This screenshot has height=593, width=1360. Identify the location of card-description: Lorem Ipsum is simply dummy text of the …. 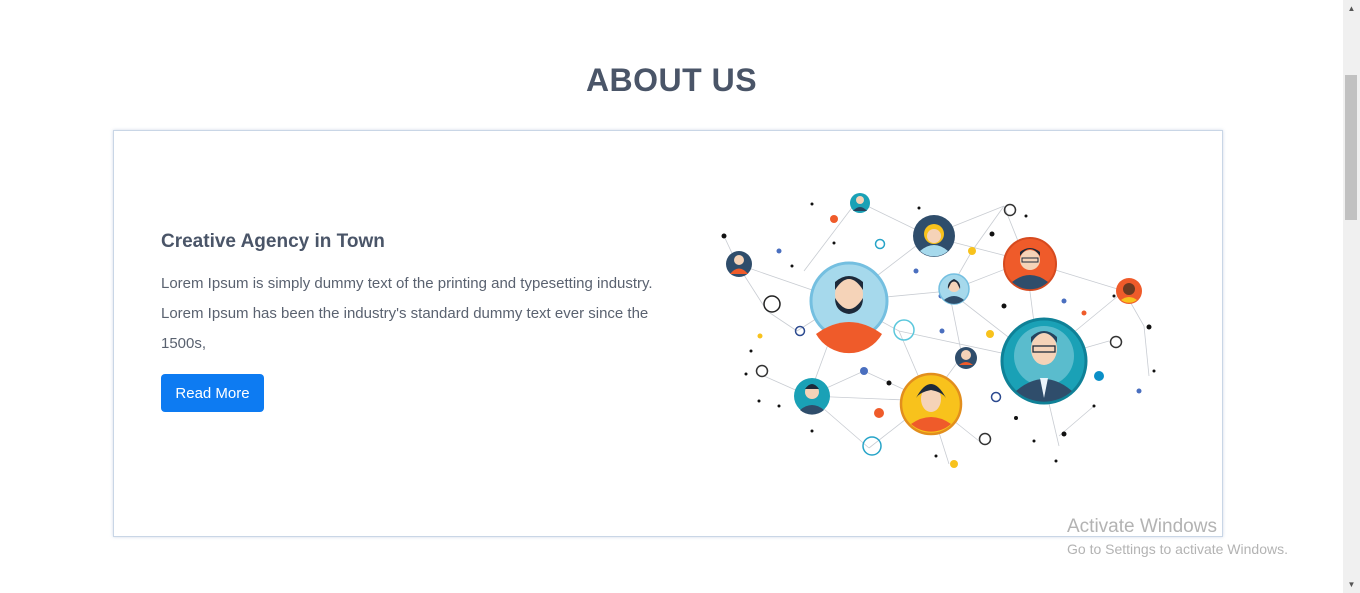
(407, 313).